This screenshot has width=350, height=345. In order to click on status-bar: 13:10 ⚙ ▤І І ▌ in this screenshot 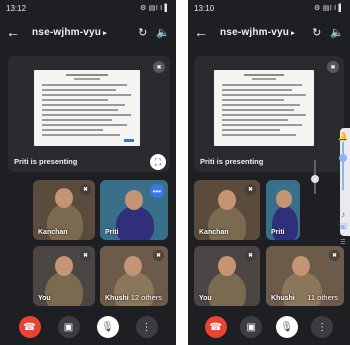, I will do `click(269, 8)`.